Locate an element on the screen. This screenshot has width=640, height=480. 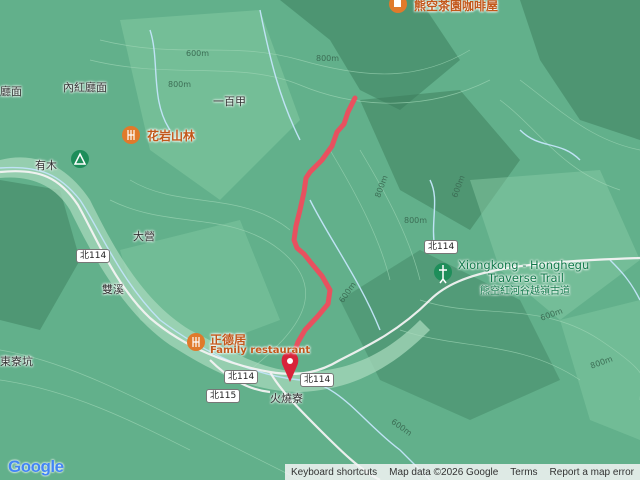
road-shield: 北115 is located at coordinates (223, 396).